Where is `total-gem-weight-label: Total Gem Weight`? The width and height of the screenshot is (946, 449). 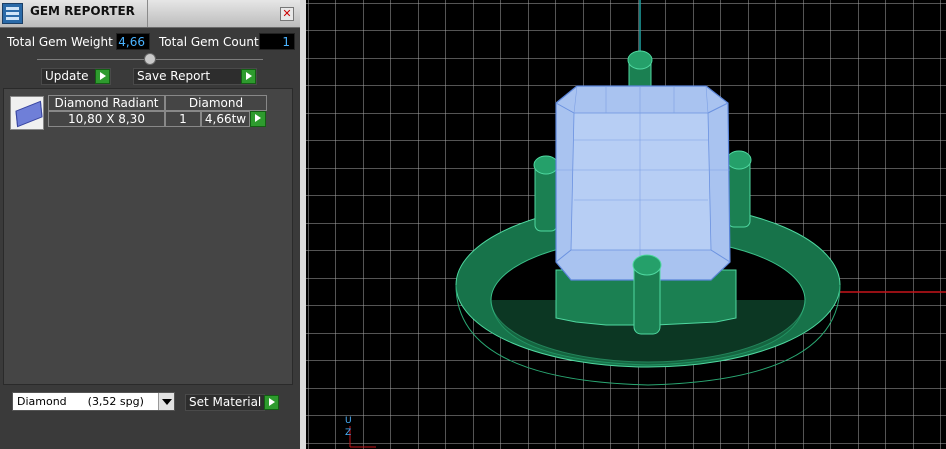 total-gem-weight-label: Total Gem Weight is located at coordinates (60, 42).